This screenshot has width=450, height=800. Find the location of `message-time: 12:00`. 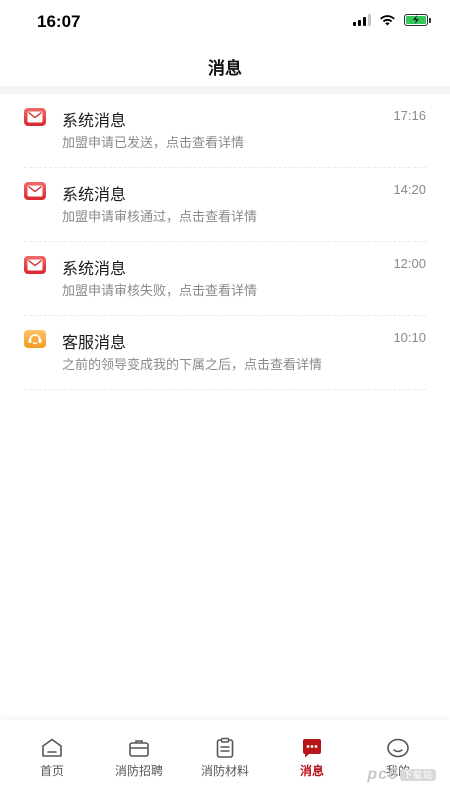

message-time: 12:00 is located at coordinates (409, 263).